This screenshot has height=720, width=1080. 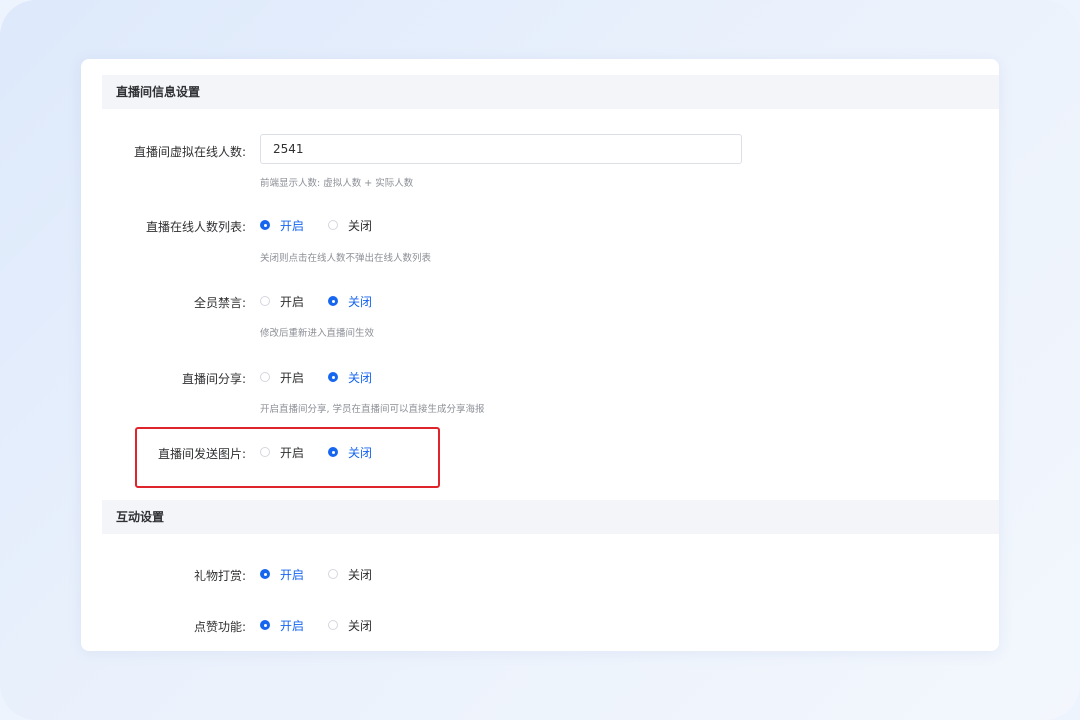 I want to click on label-share: 直播间分享:, so click(x=213, y=379).